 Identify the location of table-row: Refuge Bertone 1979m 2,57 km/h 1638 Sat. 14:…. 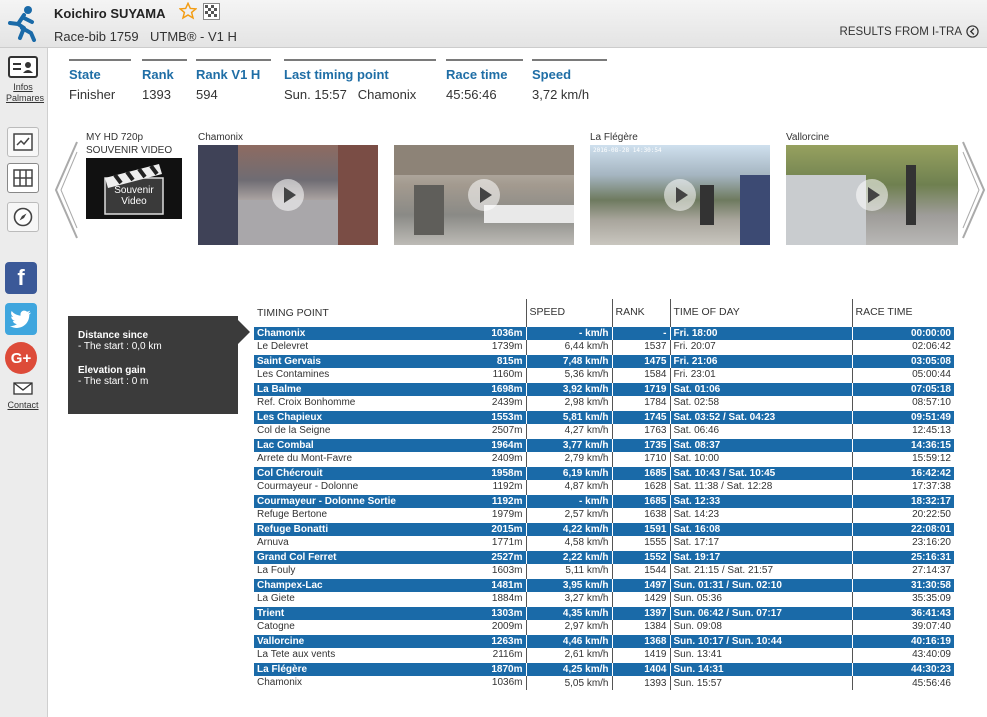
(604, 515).